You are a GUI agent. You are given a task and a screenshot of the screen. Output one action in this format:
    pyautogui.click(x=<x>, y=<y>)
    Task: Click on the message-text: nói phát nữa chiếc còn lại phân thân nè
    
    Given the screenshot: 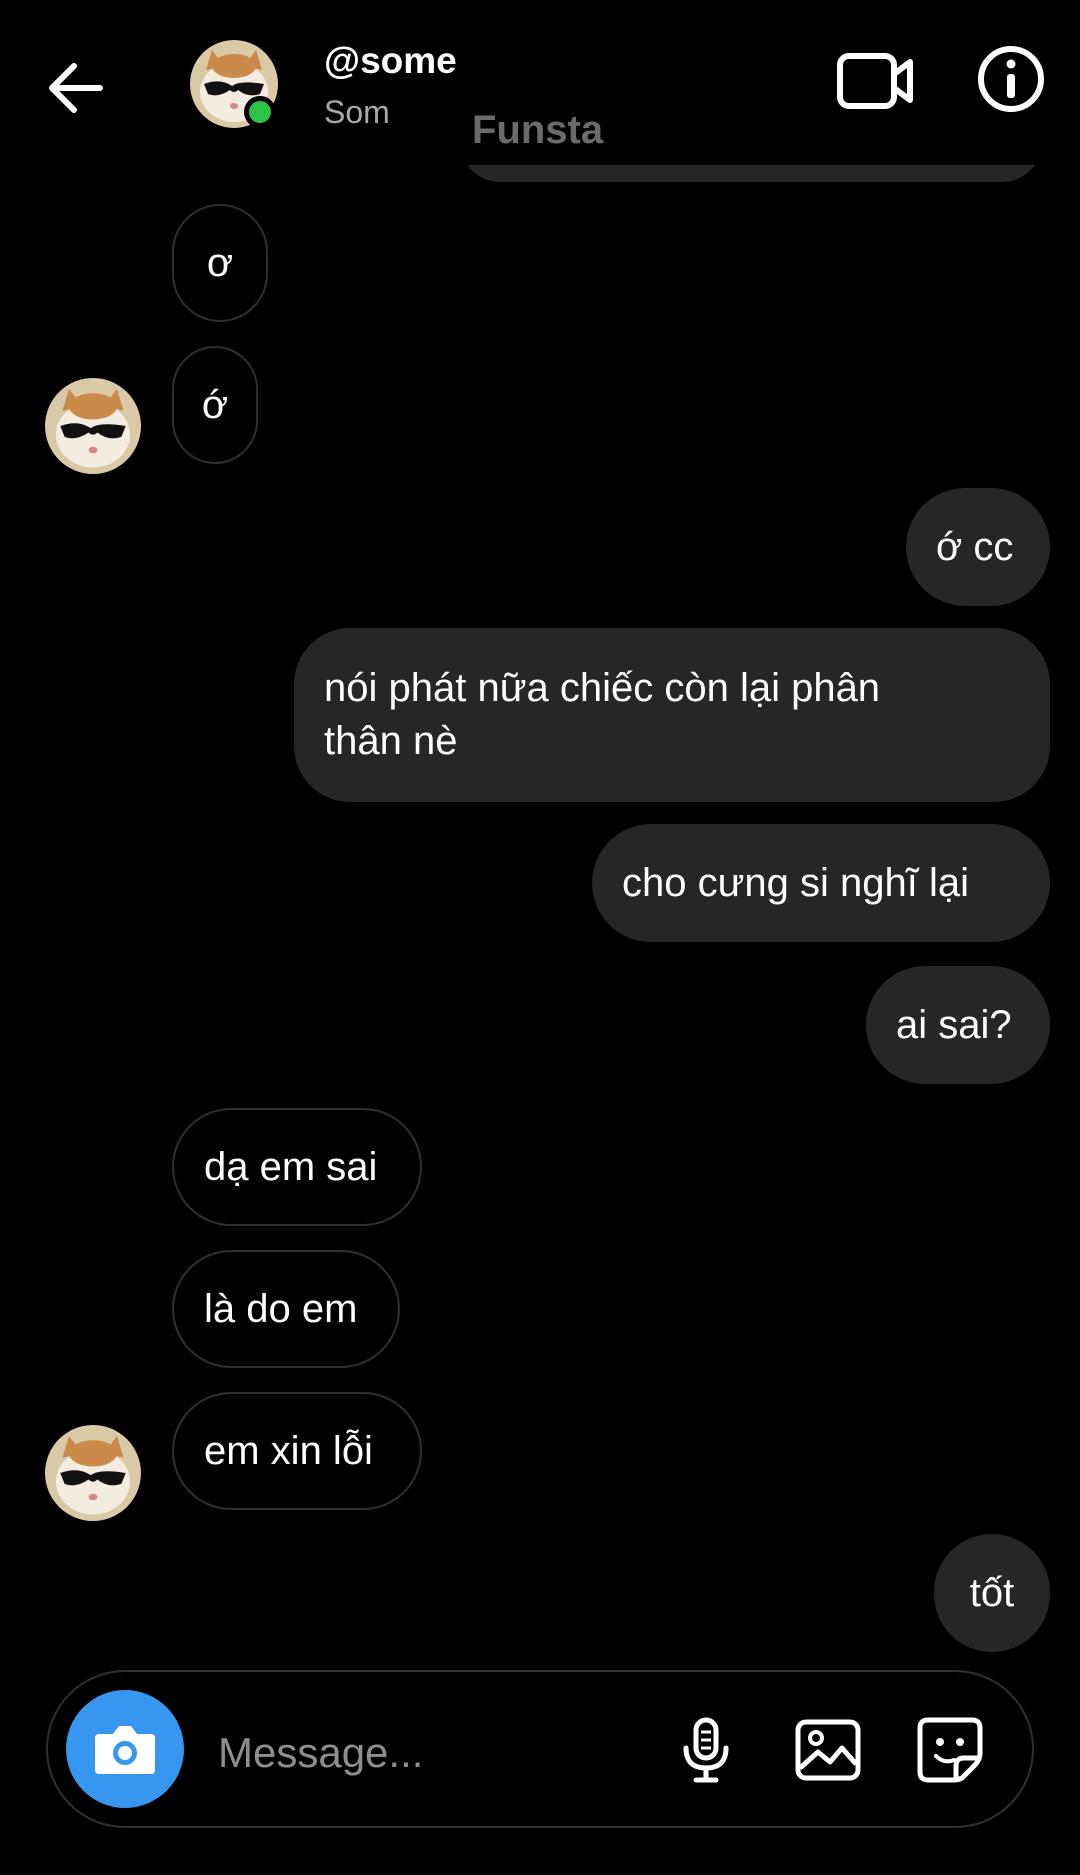 What is the action you would take?
    pyautogui.click(x=602, y=714)
    